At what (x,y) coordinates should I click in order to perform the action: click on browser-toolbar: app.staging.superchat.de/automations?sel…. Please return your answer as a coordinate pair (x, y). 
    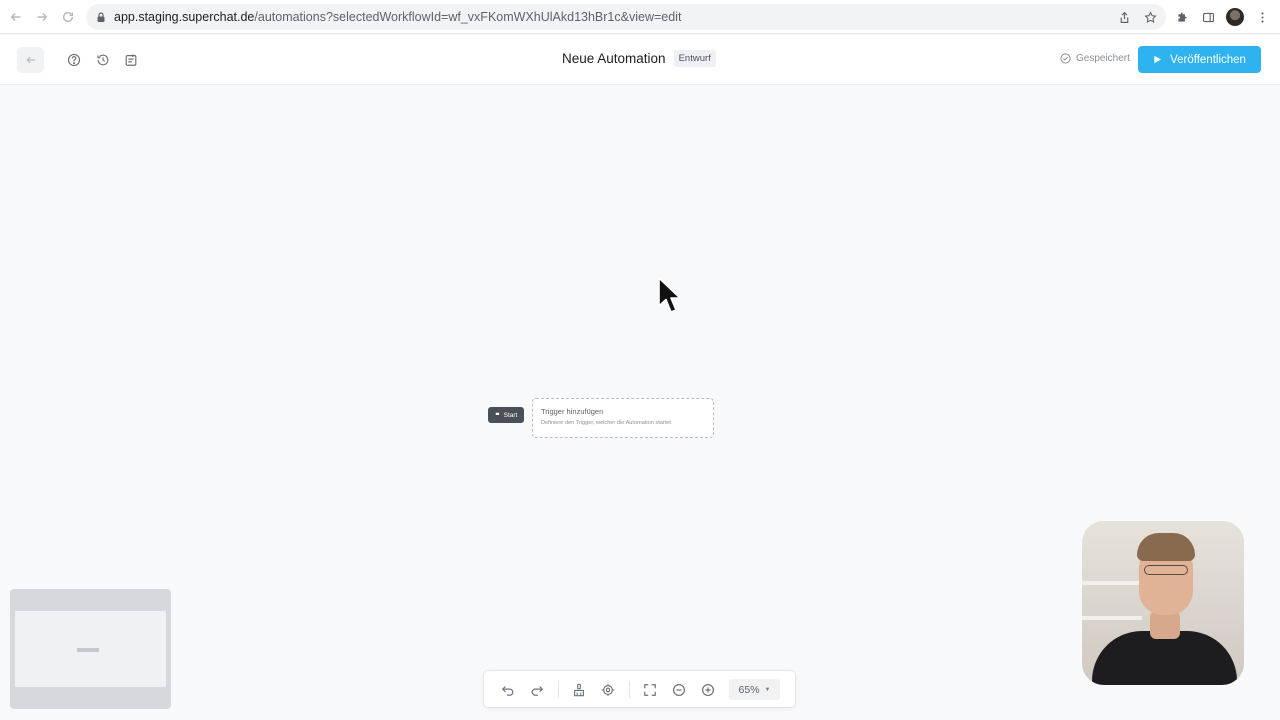
    Looking at the image, I should click on (640, 17).